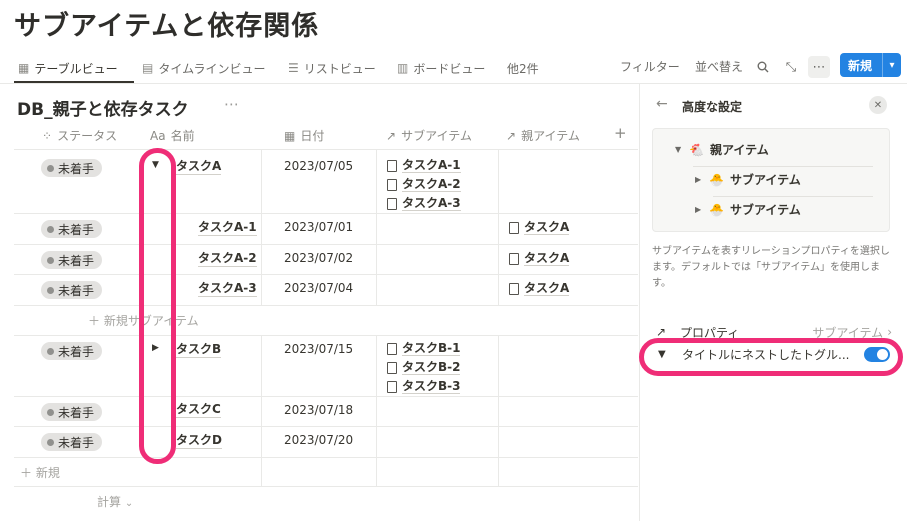 This screenshot has width=907, height=521. I want to click on close-icon: ✕, so click(878, 105).